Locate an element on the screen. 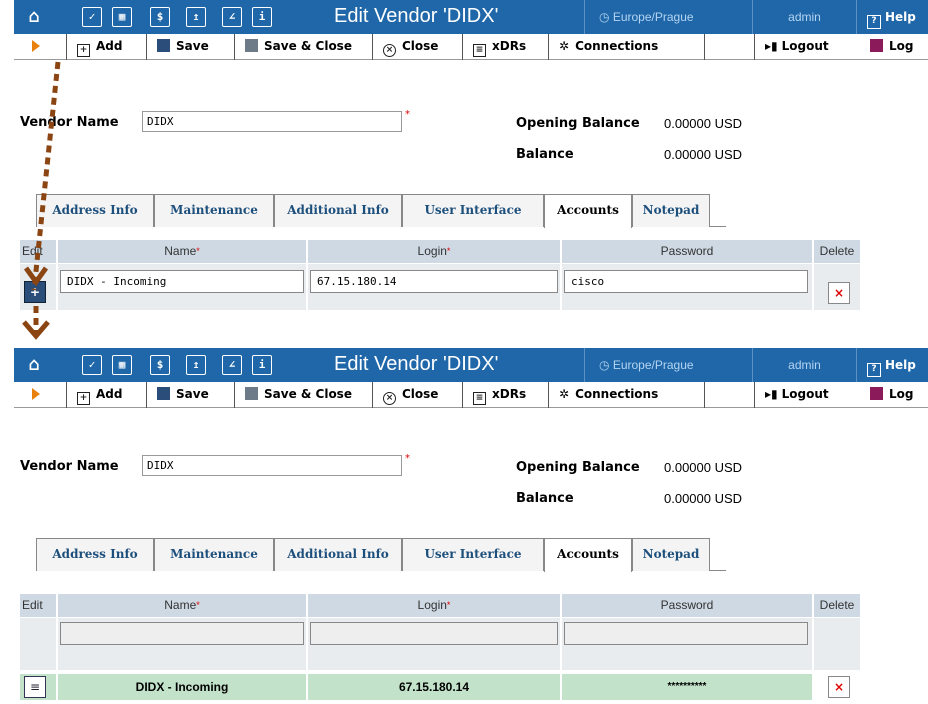 This screenshot has width=928, height=704. arrow-head-lower is located at coordinates (36, 330).